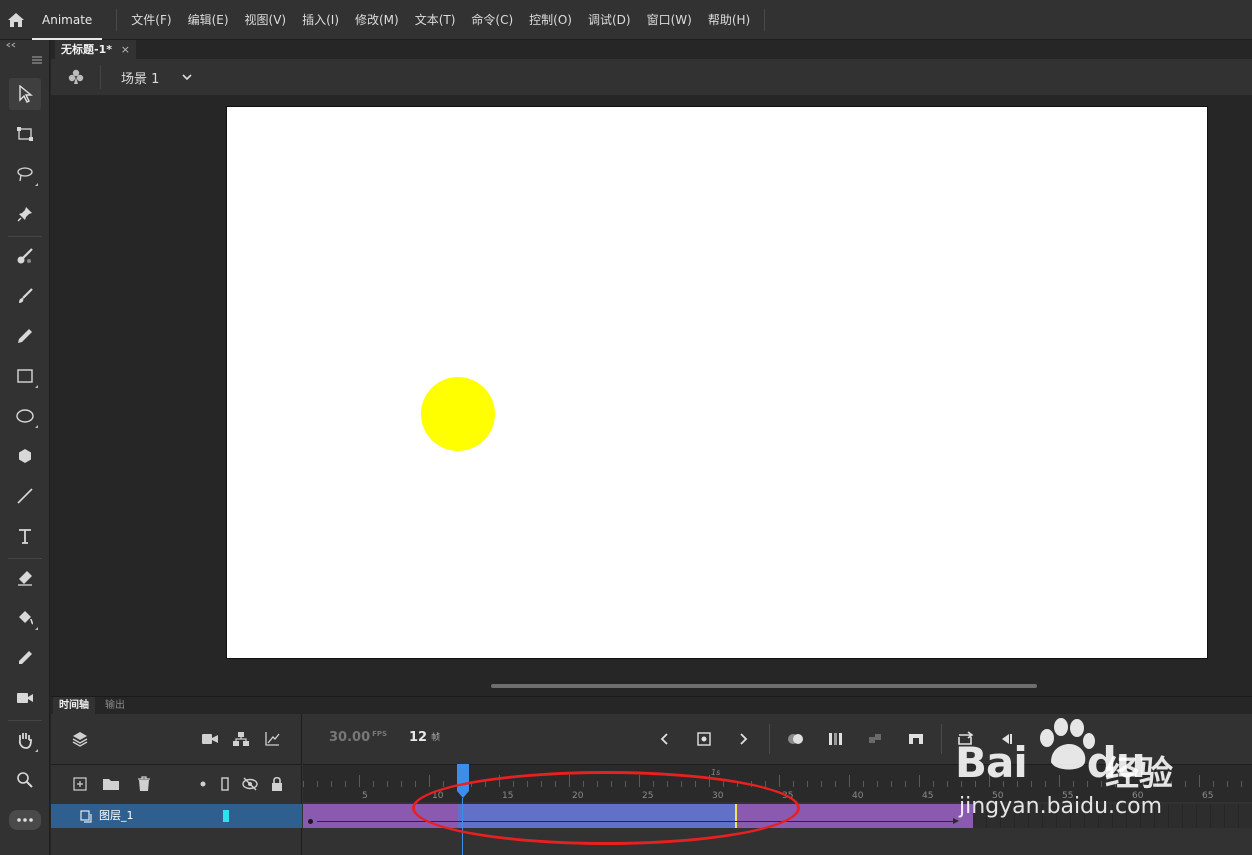 The image size is (1252, 855). What do you see at coordinates (715, 772) in the screenshot?
I see `second-marker: 1s` at bounding box center [715, 772].